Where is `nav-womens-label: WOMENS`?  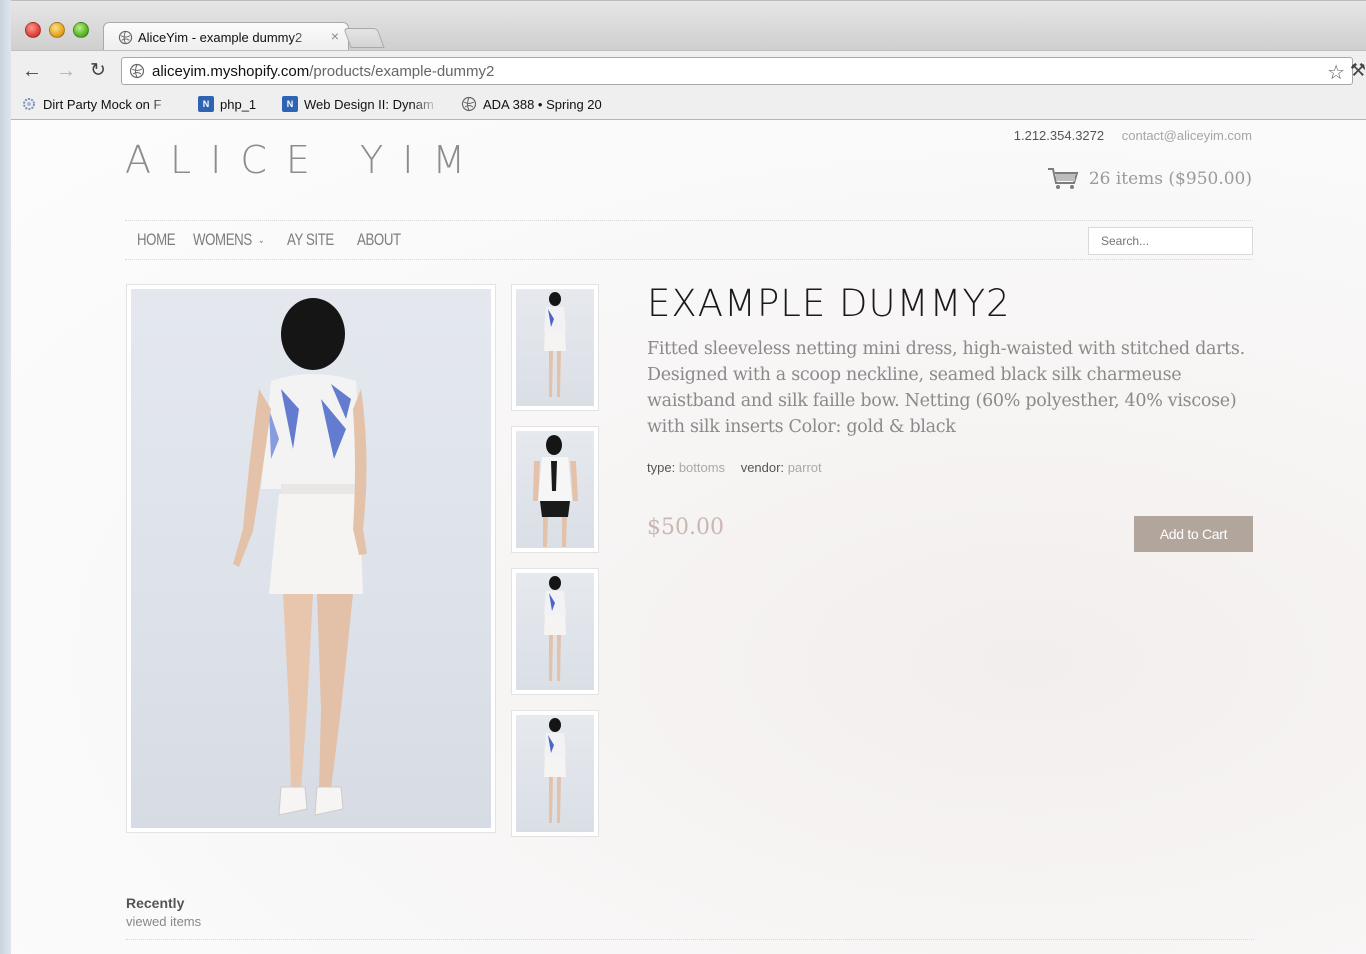
nav-womens-label: WOMENS is located at coordinates (222, 239).